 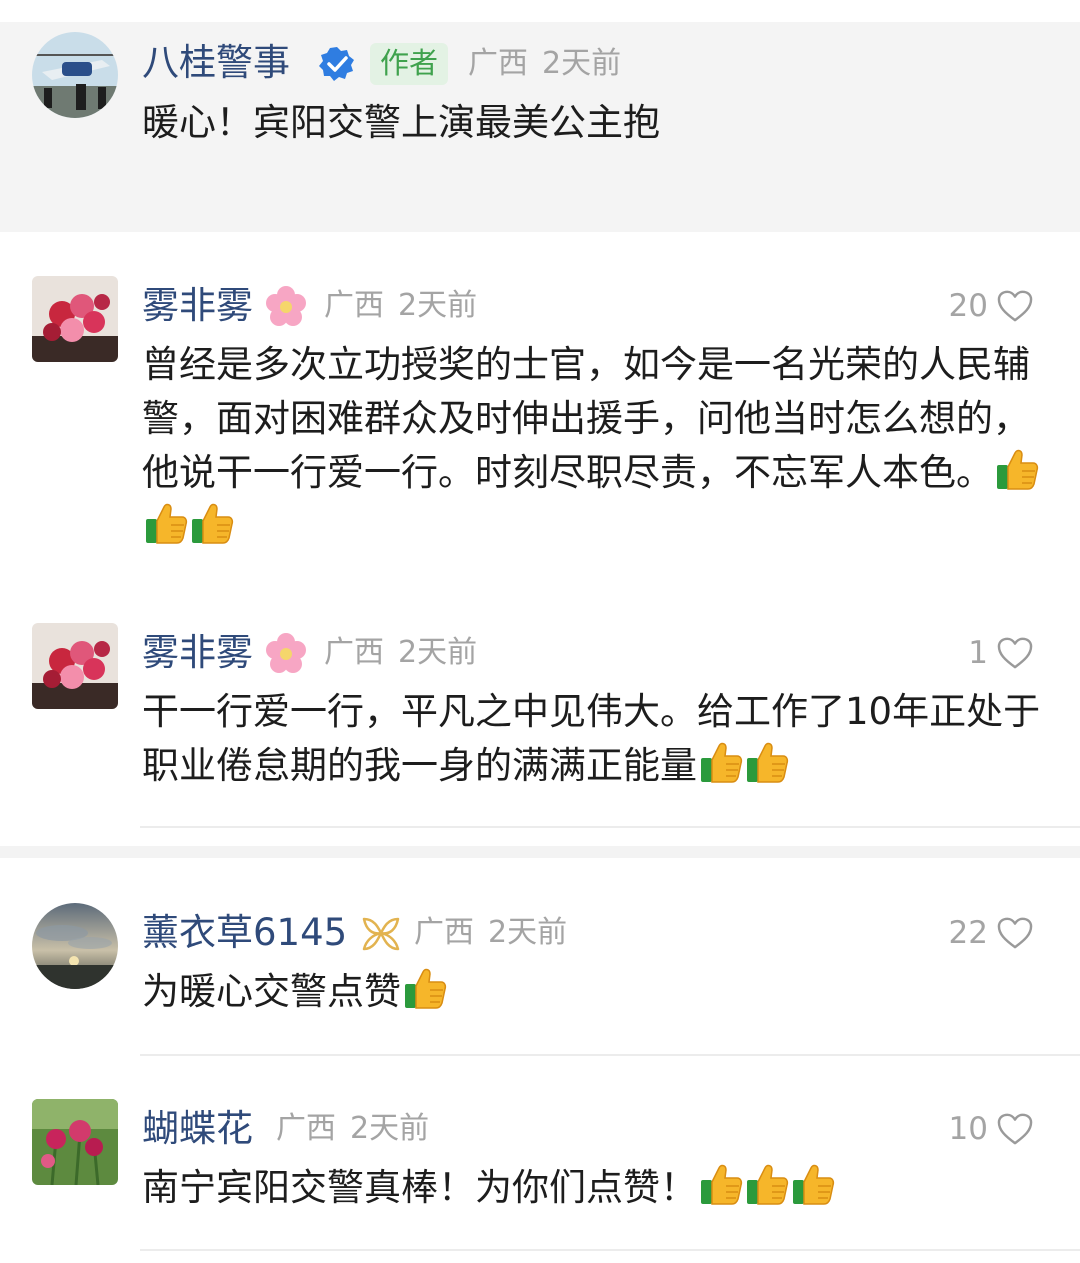 What do you see at coordinates (419, 1187) in the screenshot?
I see `comment-text-body: 南宁宾阳交警真棒！为你们点赞！` at bounding box center [419, 1187].